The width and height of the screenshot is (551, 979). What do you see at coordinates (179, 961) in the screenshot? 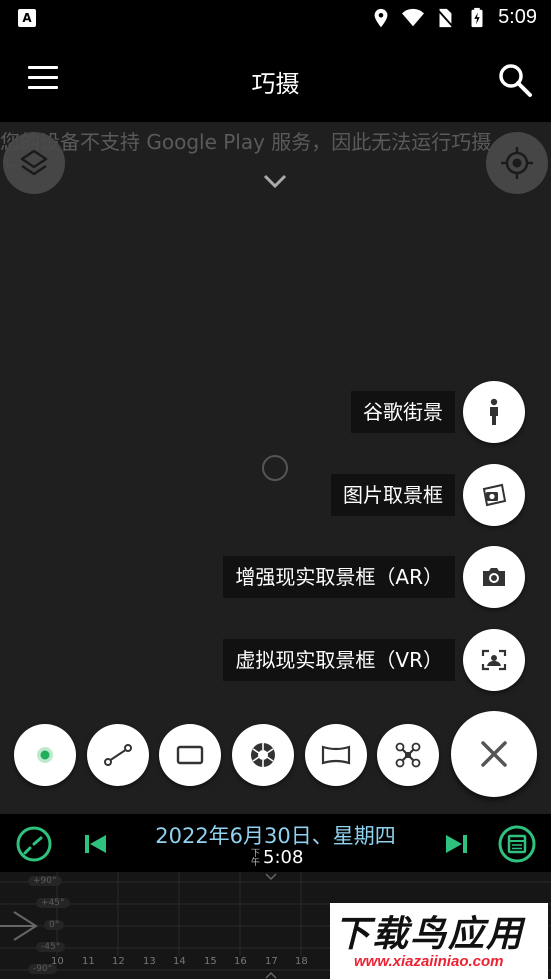
I see `hour-tick: 14` at bounding box center [179, 961].